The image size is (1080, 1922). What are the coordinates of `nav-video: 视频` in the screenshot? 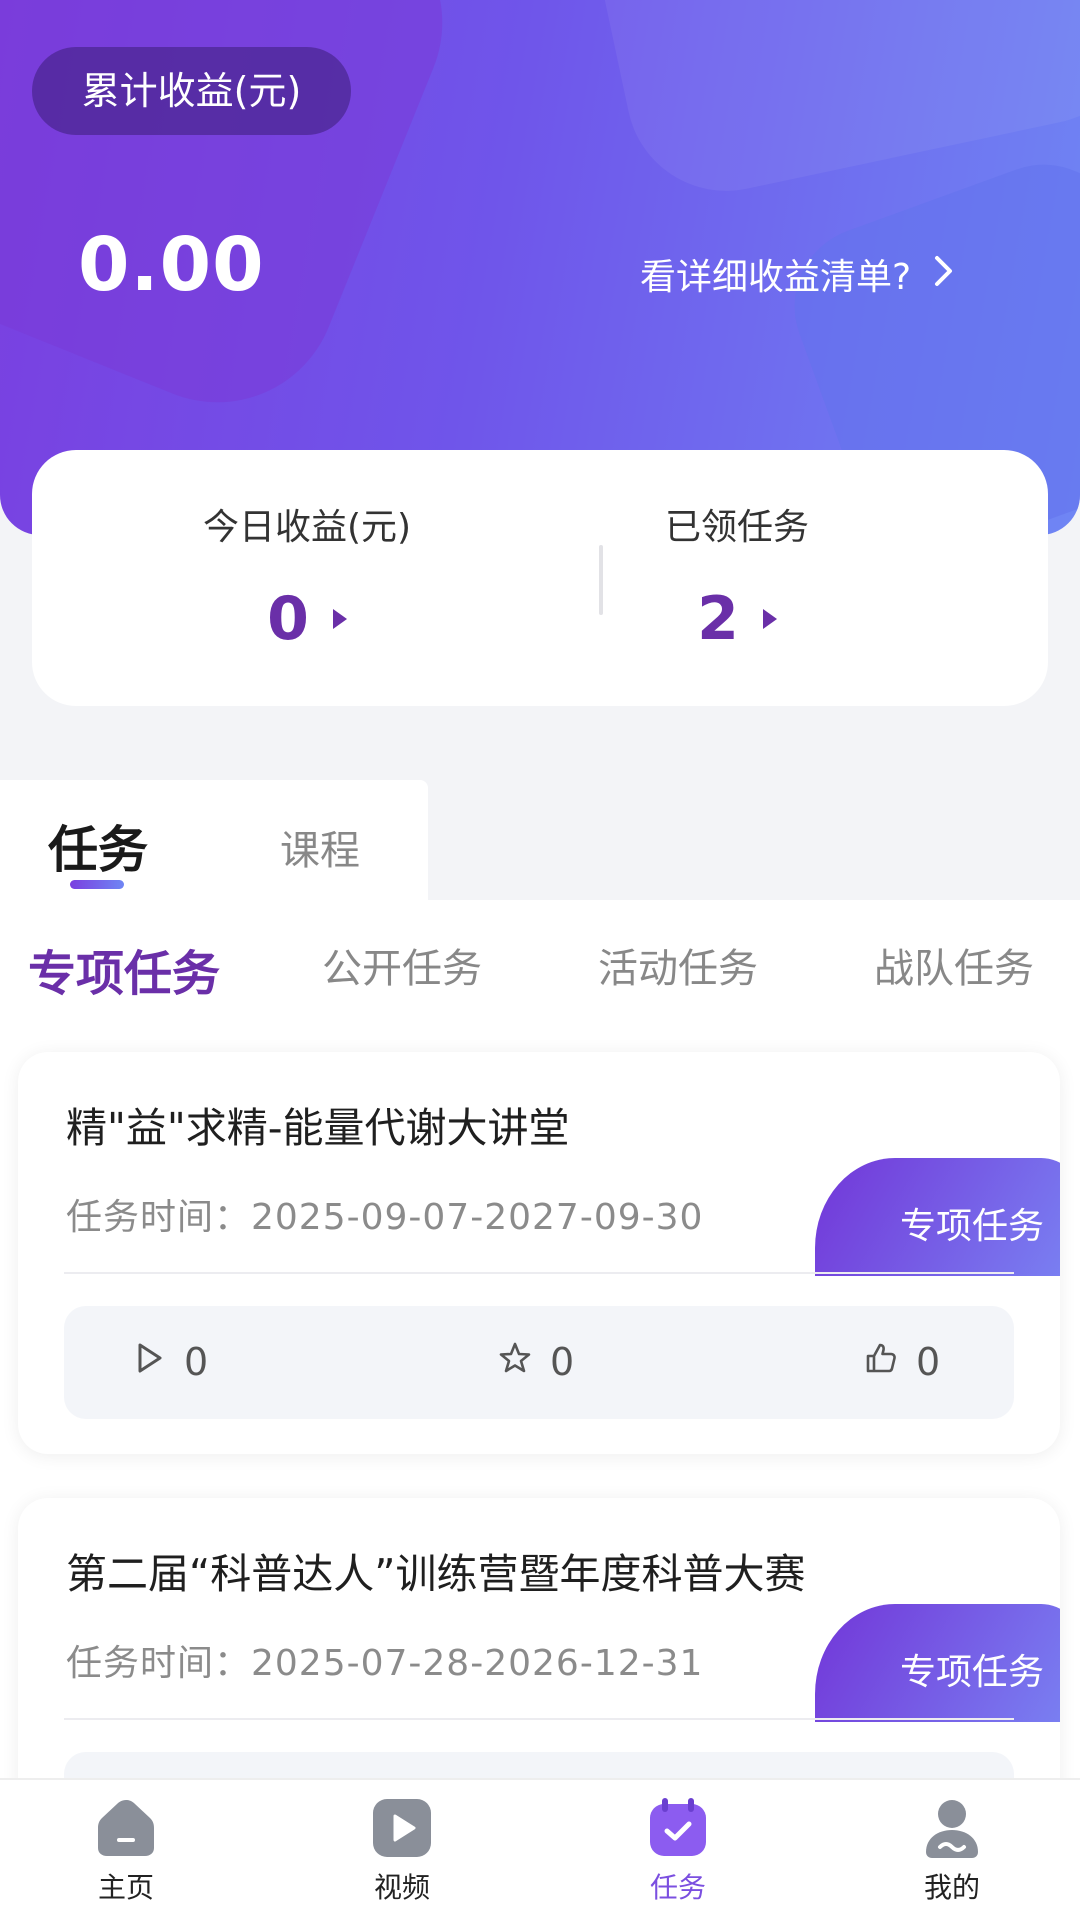 It's located at (402, 1851).